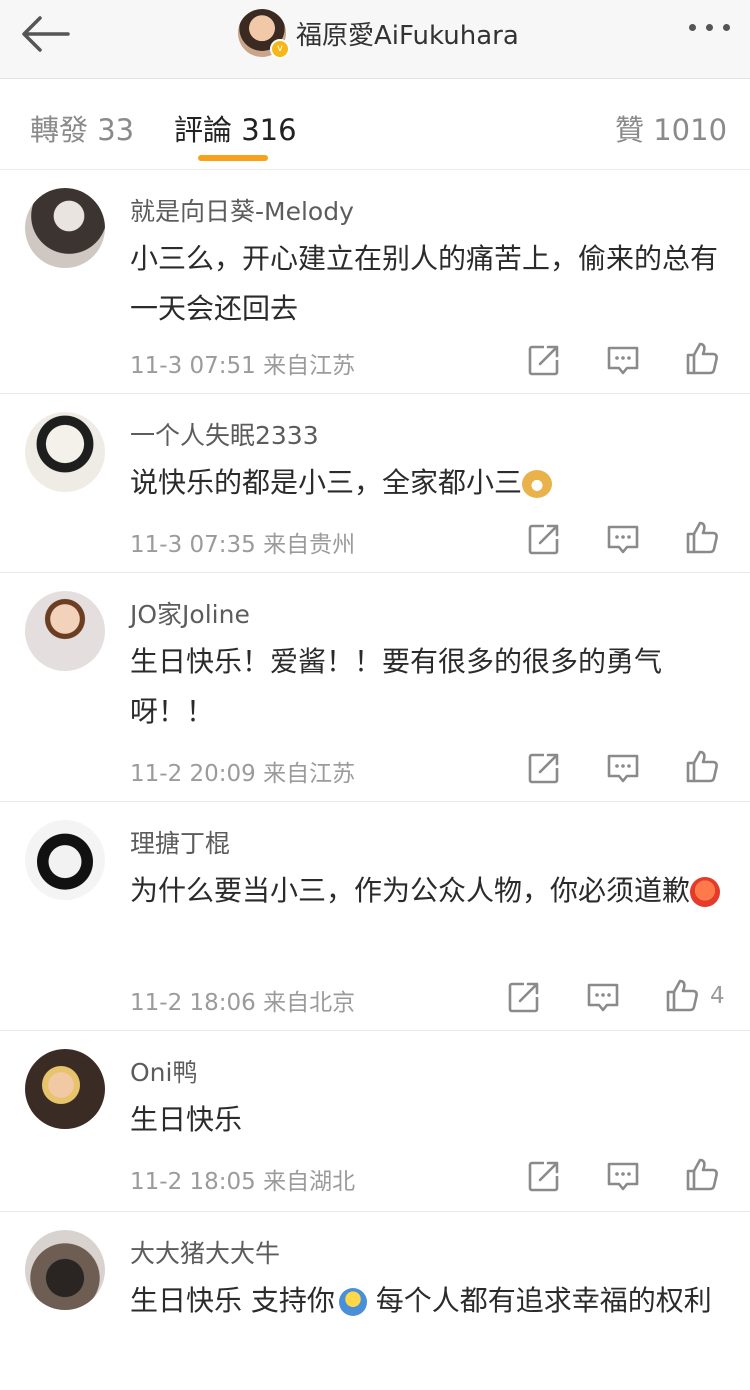 This screenshot has width=750, height=1390. Describe the element at coordinates (190, 613) in the screenshot. I see `comment-author: JO家Joline` at that location.